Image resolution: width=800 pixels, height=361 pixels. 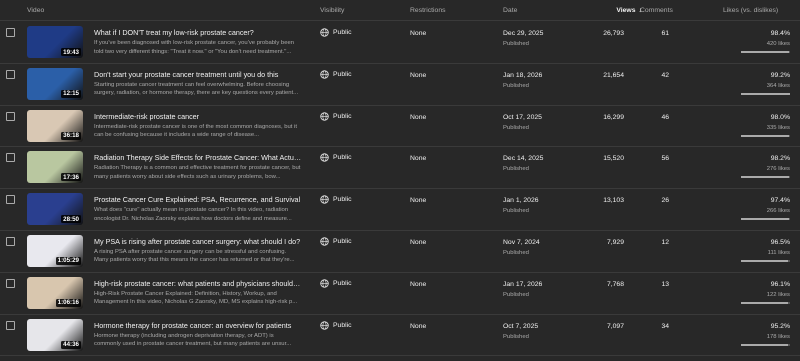 I want to click on views-count: 7,768, so click(x=615, y=284).